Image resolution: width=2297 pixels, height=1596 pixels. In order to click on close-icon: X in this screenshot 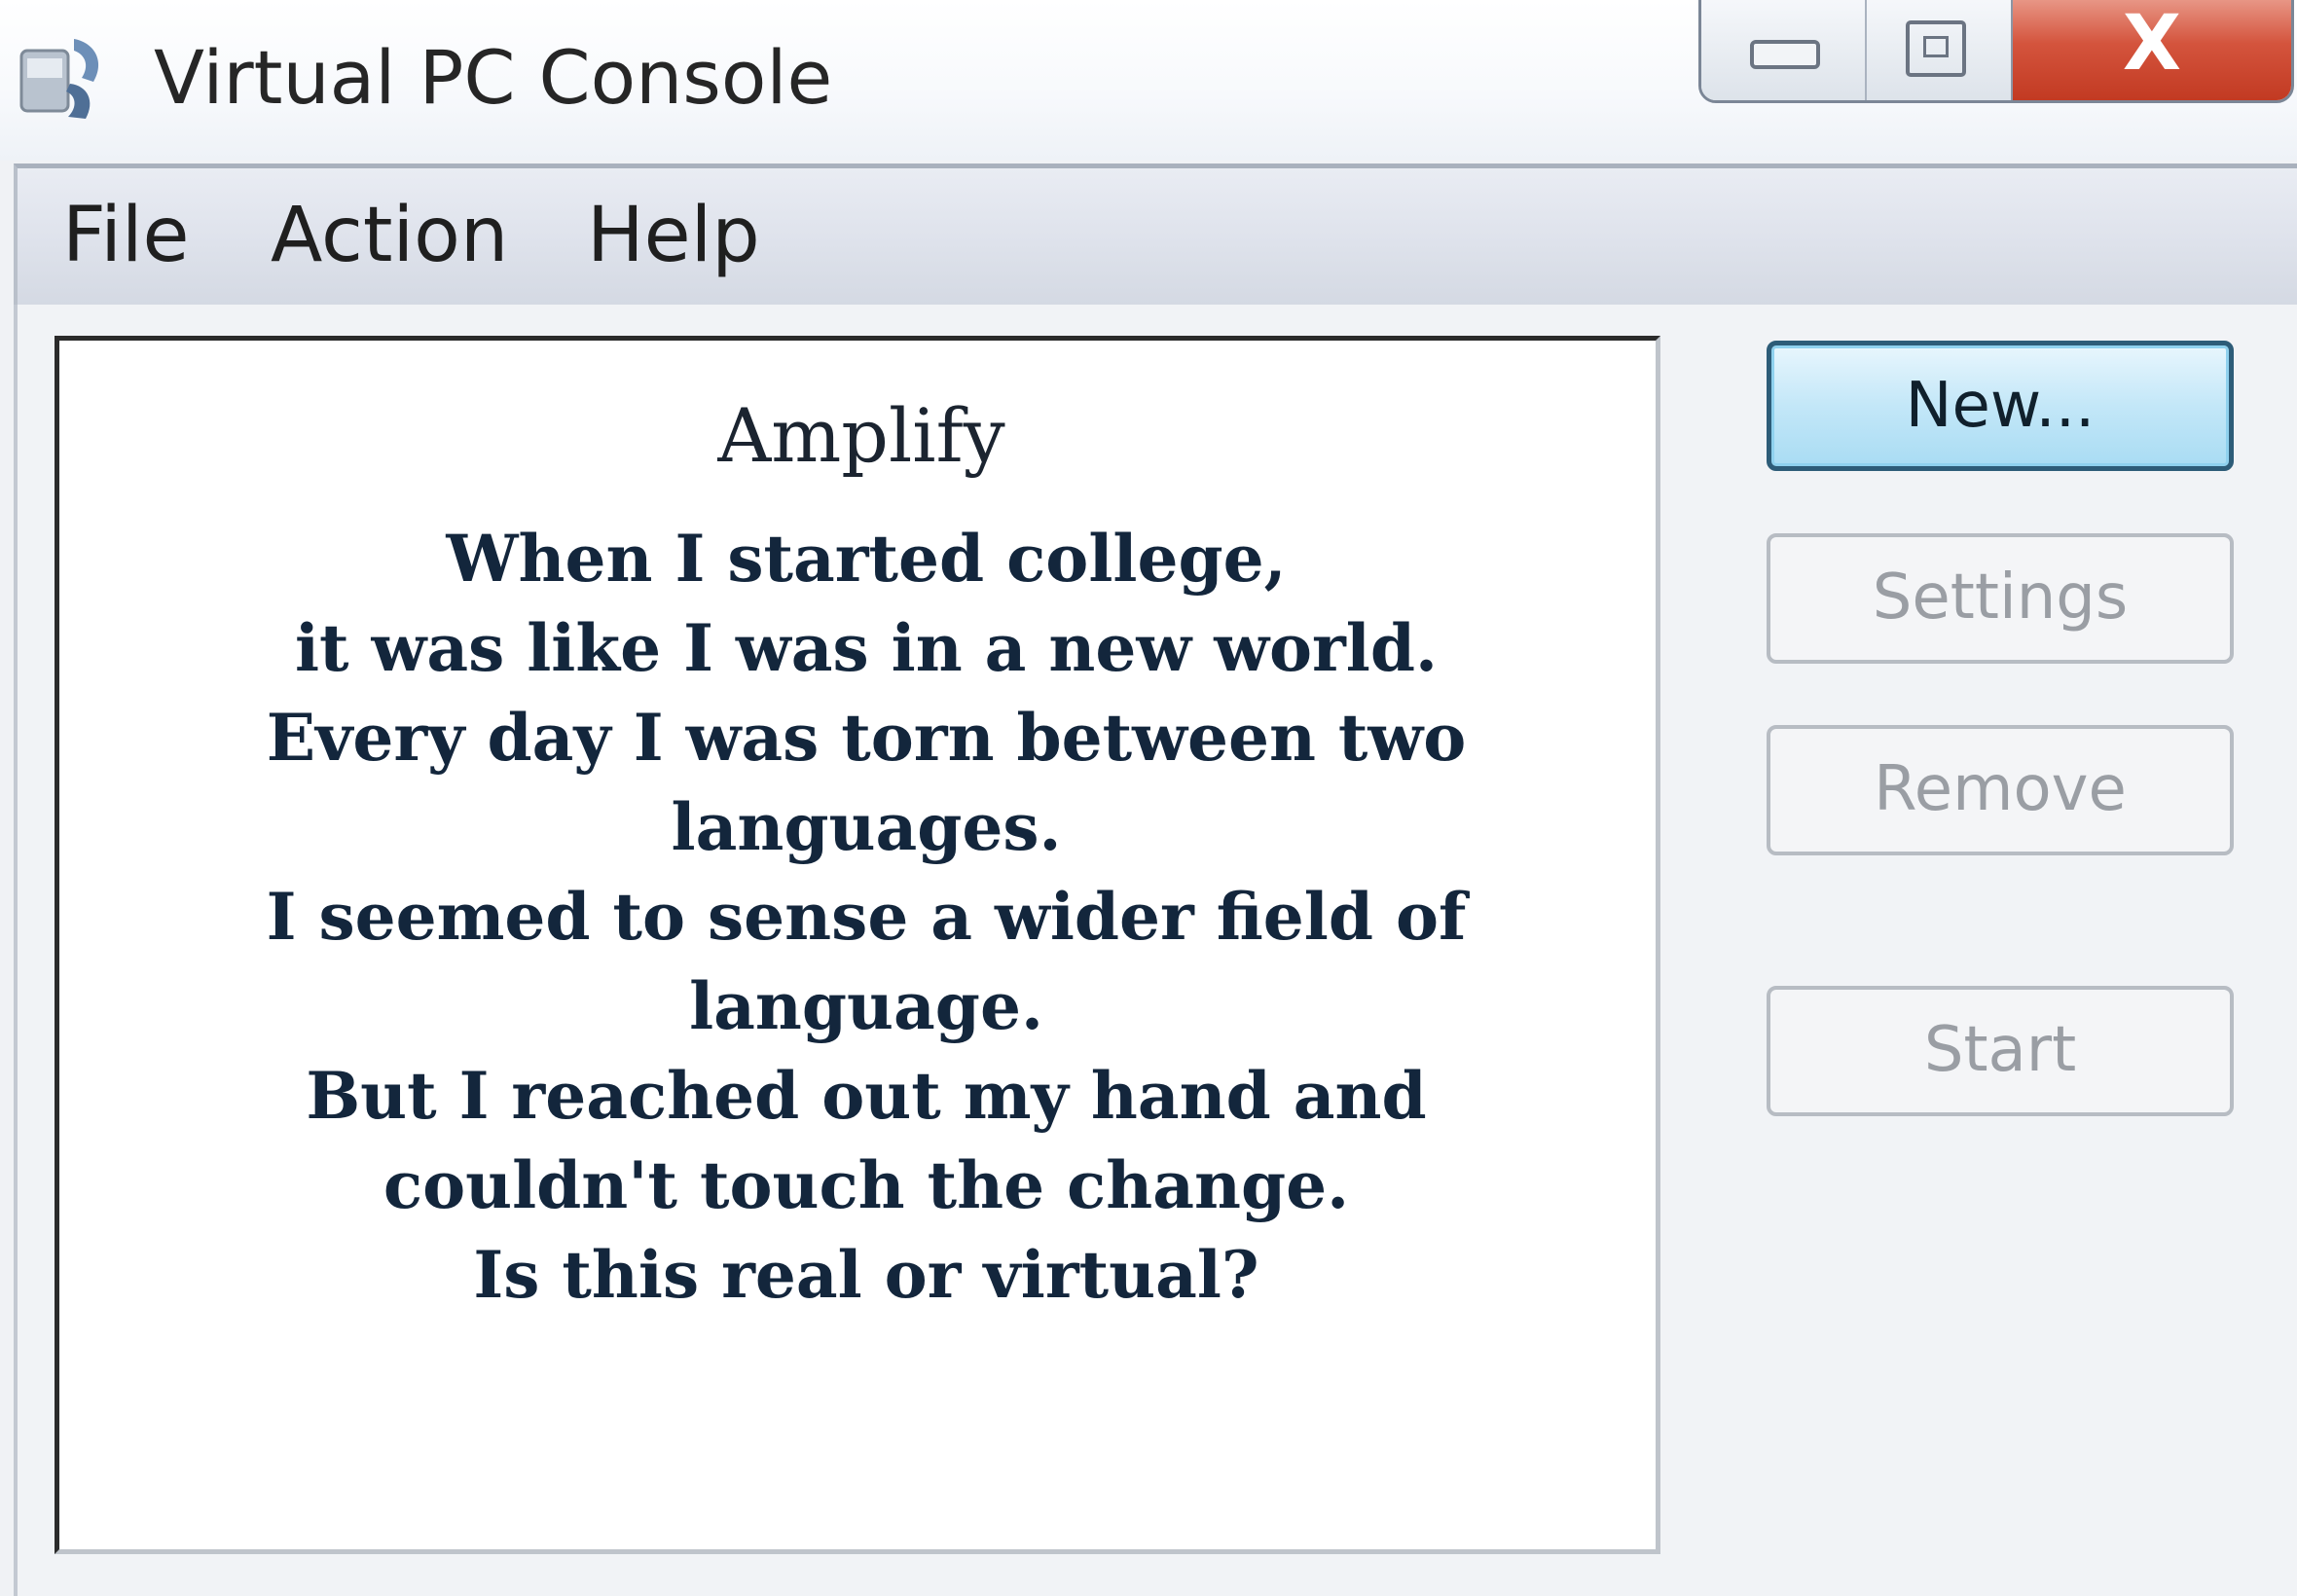, I will do `click(2152, 44)`.